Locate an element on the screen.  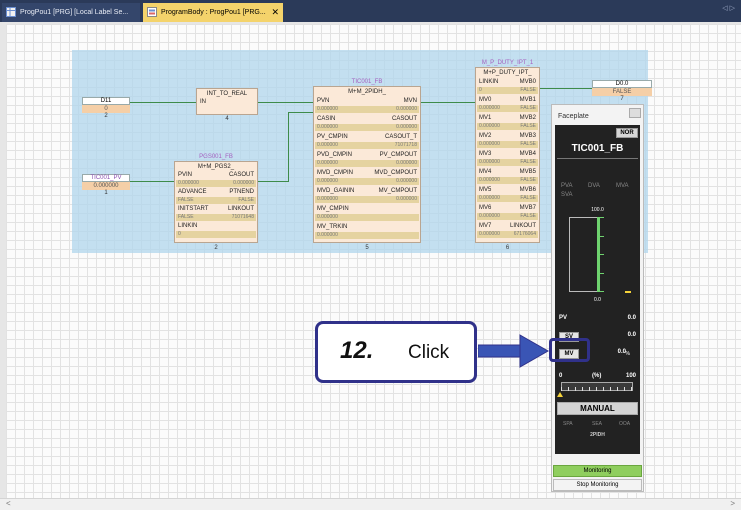
fb-instance-name: TIC001_FB is located at coordinates (367, 82).